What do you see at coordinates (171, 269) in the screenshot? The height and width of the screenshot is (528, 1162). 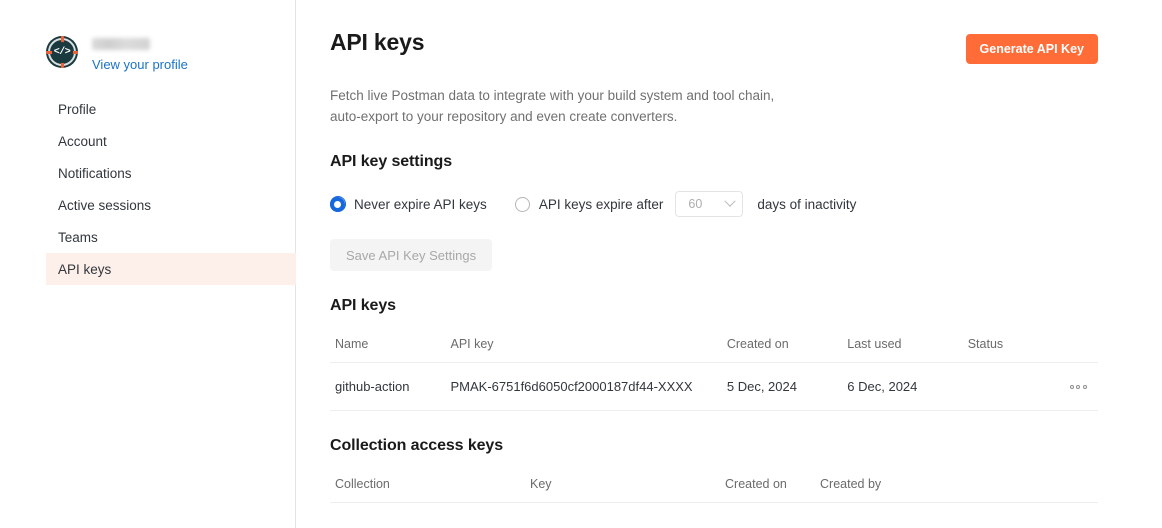 I see `sidebar-item-api-keys: API keys` at bounding box center [171, 269].